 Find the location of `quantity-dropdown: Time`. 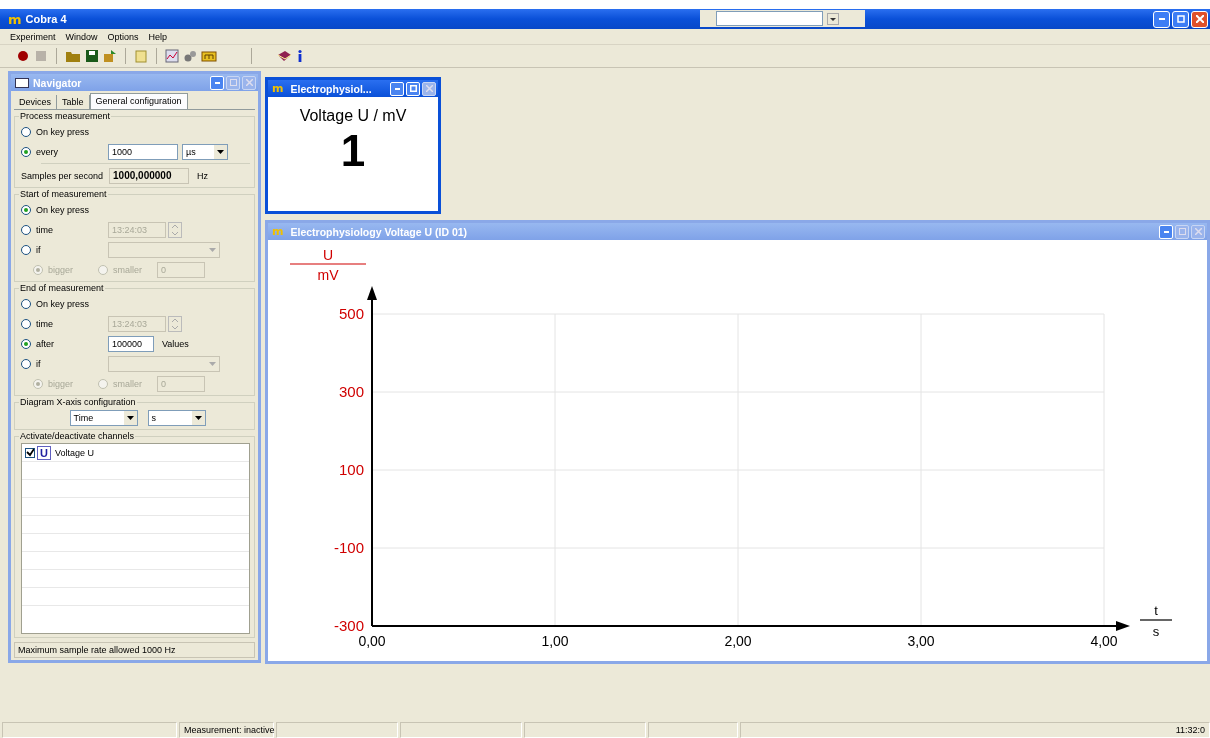

quantity-dropdown: Time is located at coordinates (103, 417).